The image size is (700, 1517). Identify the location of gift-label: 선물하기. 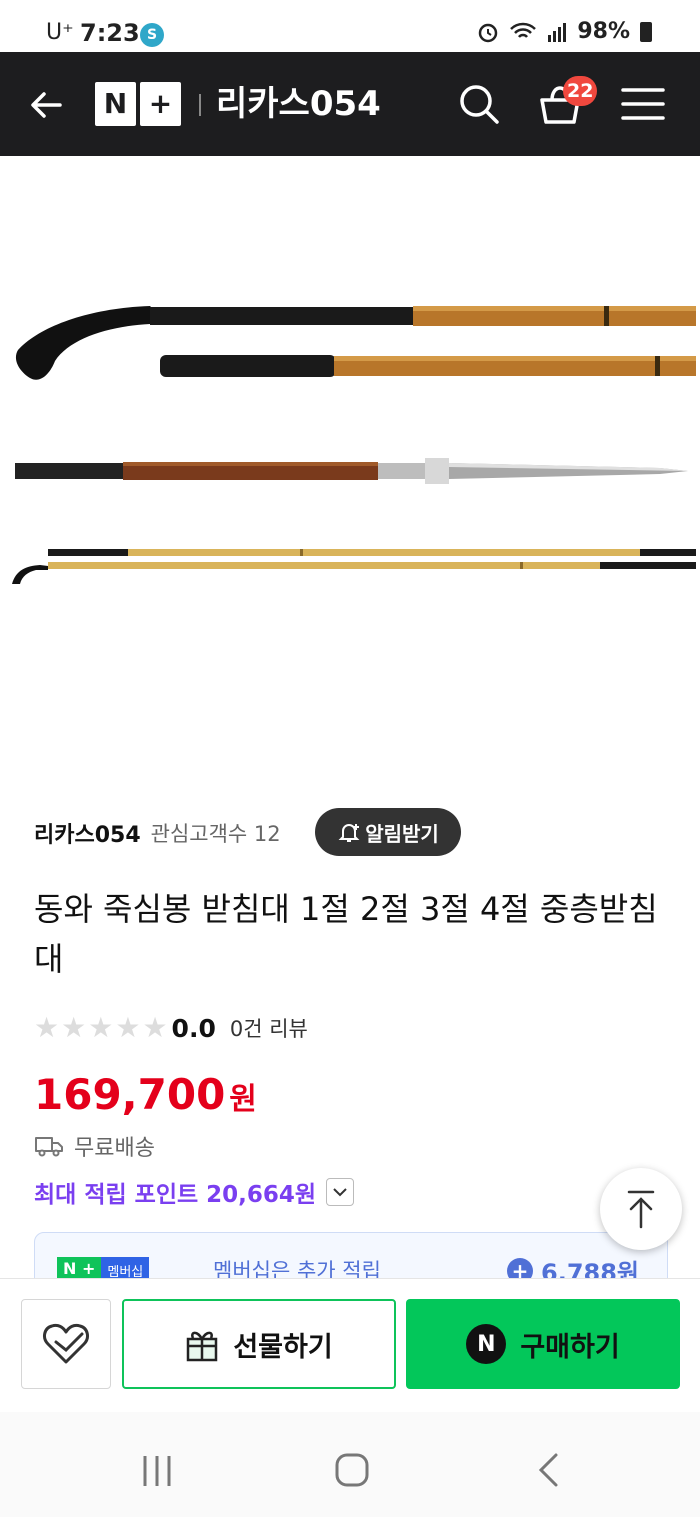
(283, 1347).